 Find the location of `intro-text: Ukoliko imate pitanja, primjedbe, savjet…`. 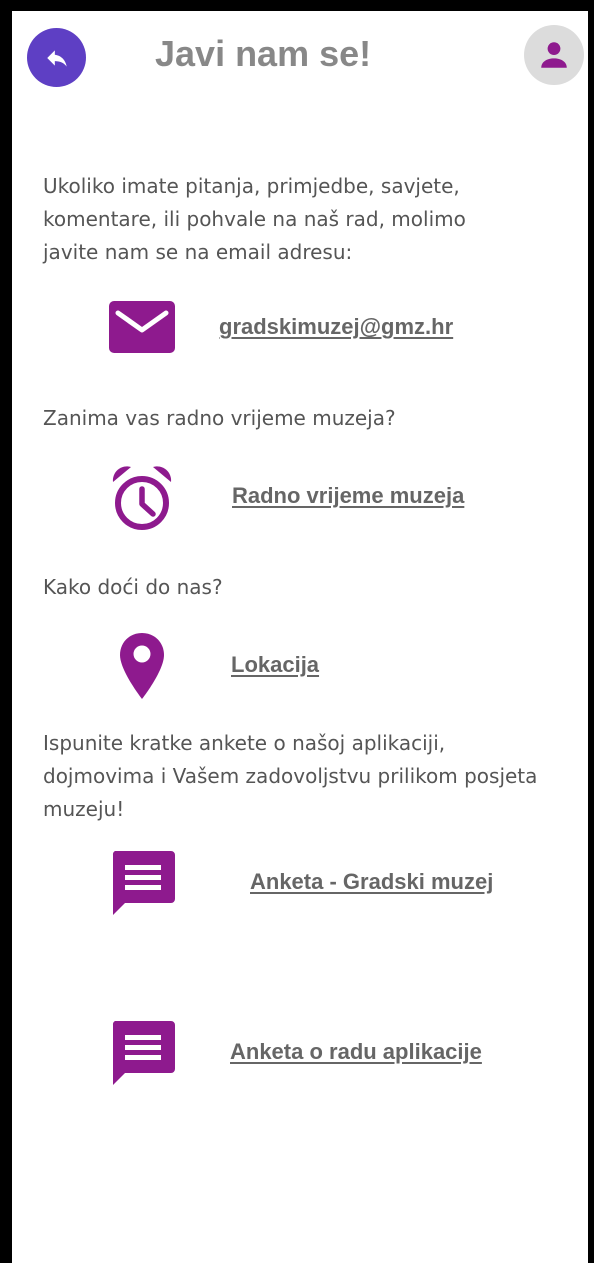

intro-text: Ukoliko imate pitanja, primjedbe, savjet… is located at coordinates (254, 219).